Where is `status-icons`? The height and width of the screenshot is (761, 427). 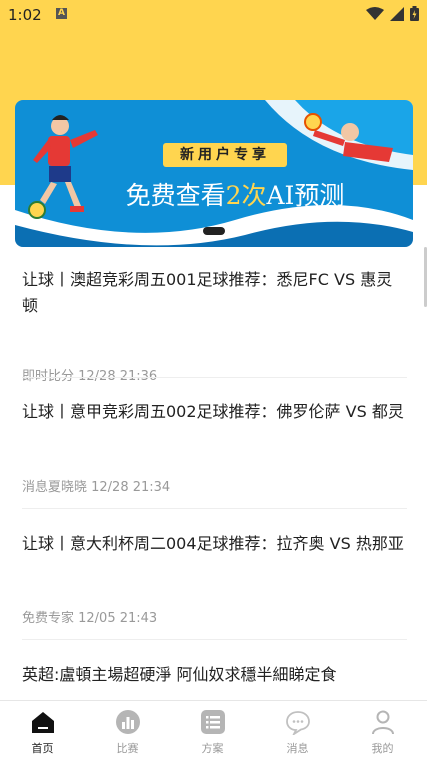 status-icons is located at coordinates (392, 13).